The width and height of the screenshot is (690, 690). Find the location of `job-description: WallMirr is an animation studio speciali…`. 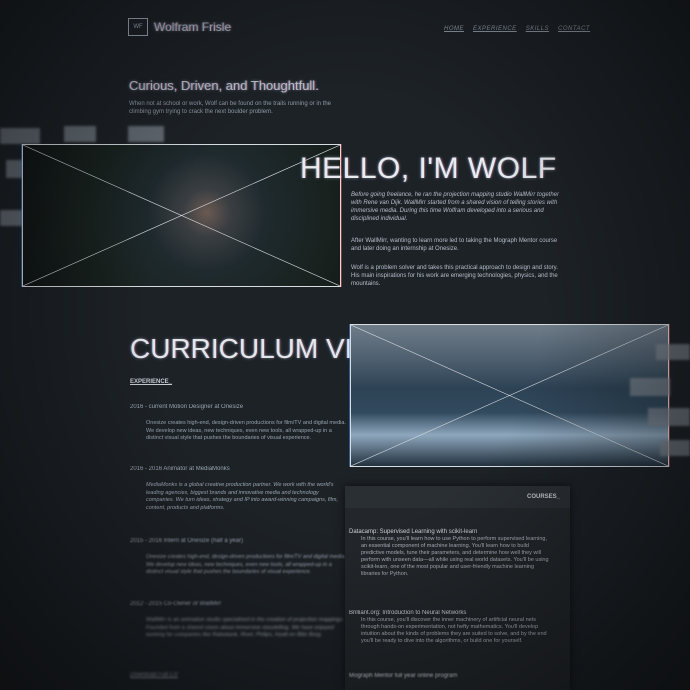

job-description: WallMirr is an animation studio speciali… is located at coordinates (245, 627).